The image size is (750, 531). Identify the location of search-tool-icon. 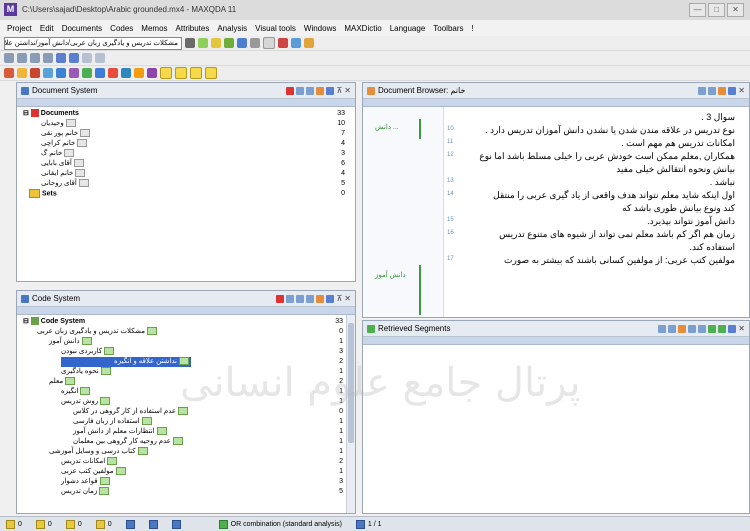
(152, 73).